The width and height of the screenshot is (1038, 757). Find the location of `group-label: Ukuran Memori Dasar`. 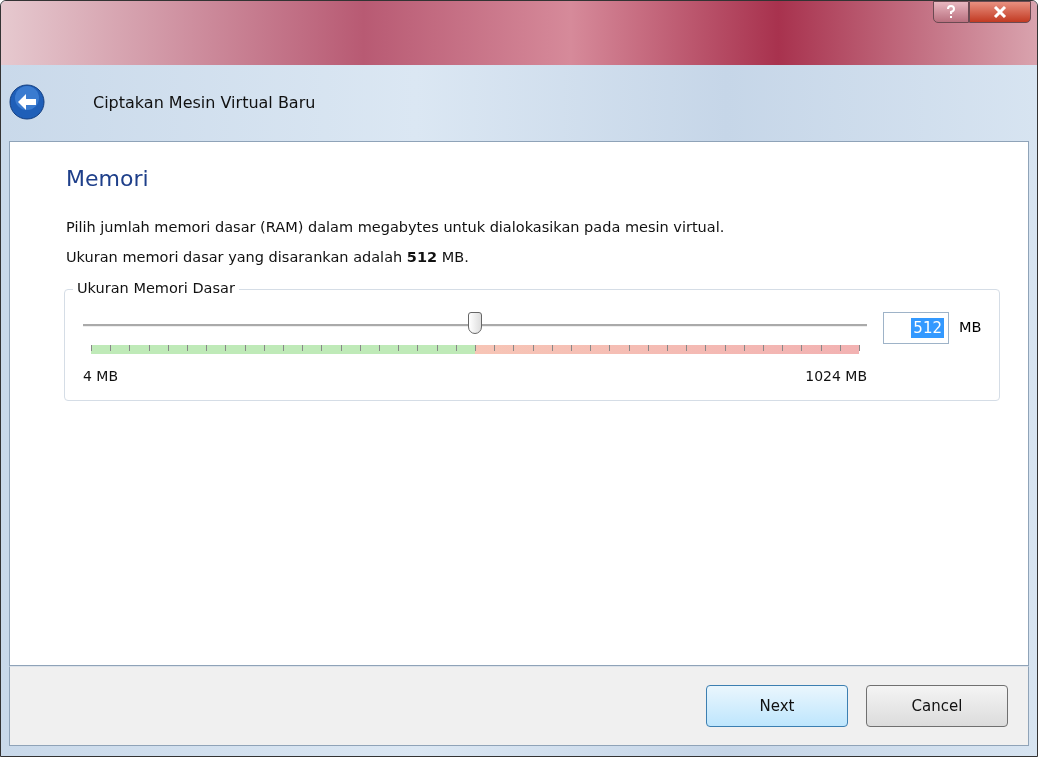

group-label: Ukuran Memori Dasar is located at coordinates (156, 288).